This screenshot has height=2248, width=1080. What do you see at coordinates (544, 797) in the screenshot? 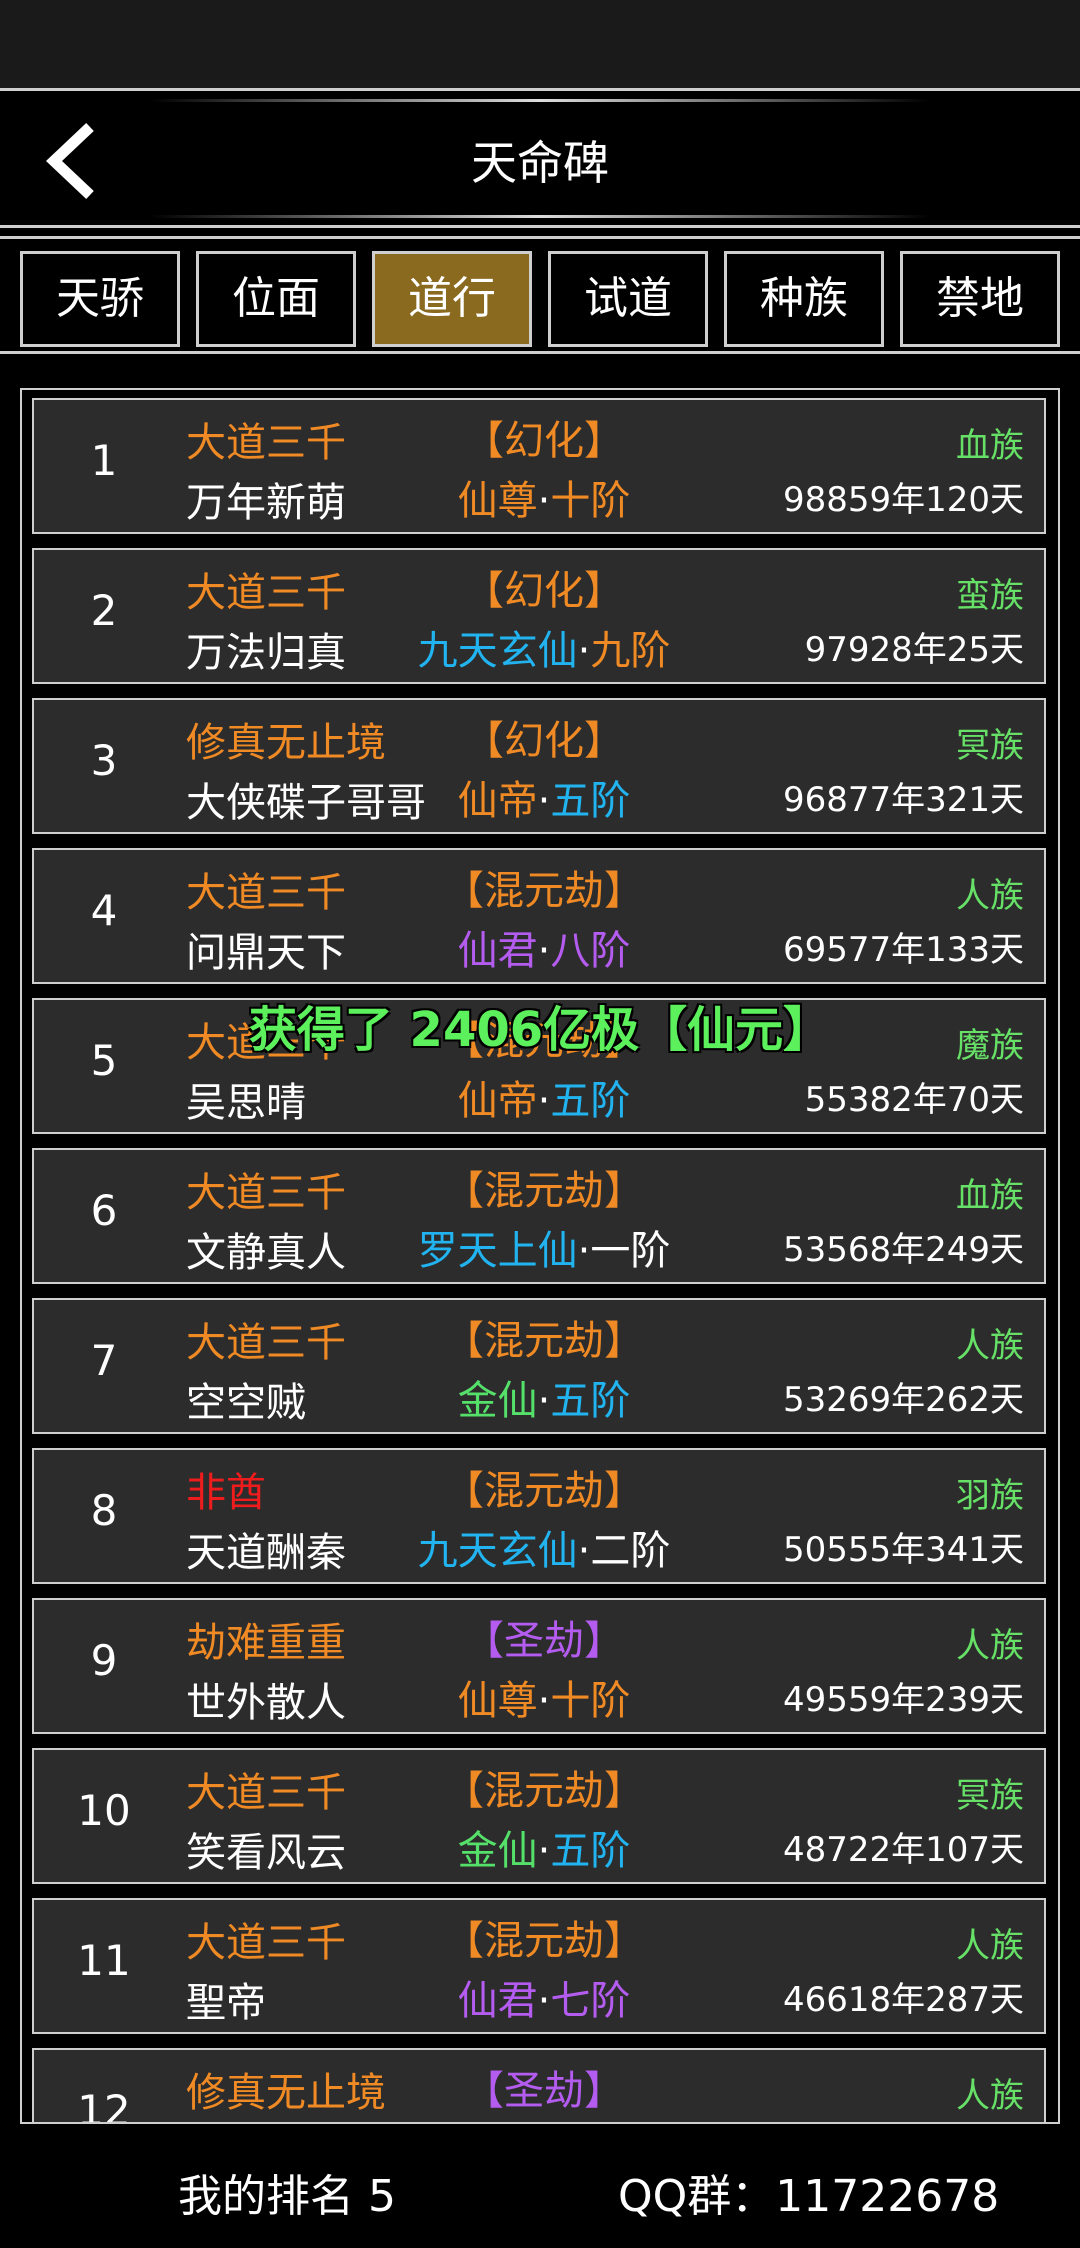
I see `cultivation-realm: 仙帝·五阶` at bounding box center [544, 797].